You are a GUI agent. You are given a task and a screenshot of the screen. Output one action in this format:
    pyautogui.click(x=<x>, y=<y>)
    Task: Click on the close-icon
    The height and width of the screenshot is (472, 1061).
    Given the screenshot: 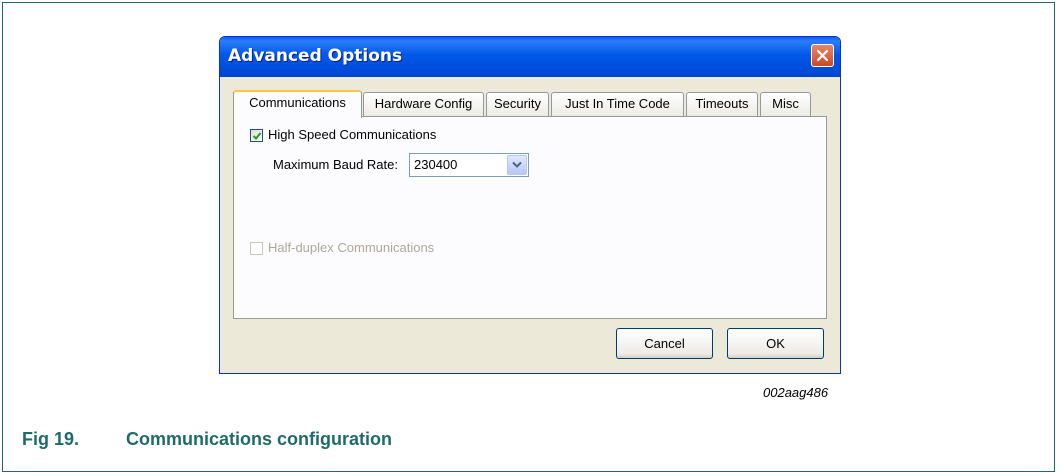 What is the action you would take?
    pyautogui.click(x=822, y=55)
    